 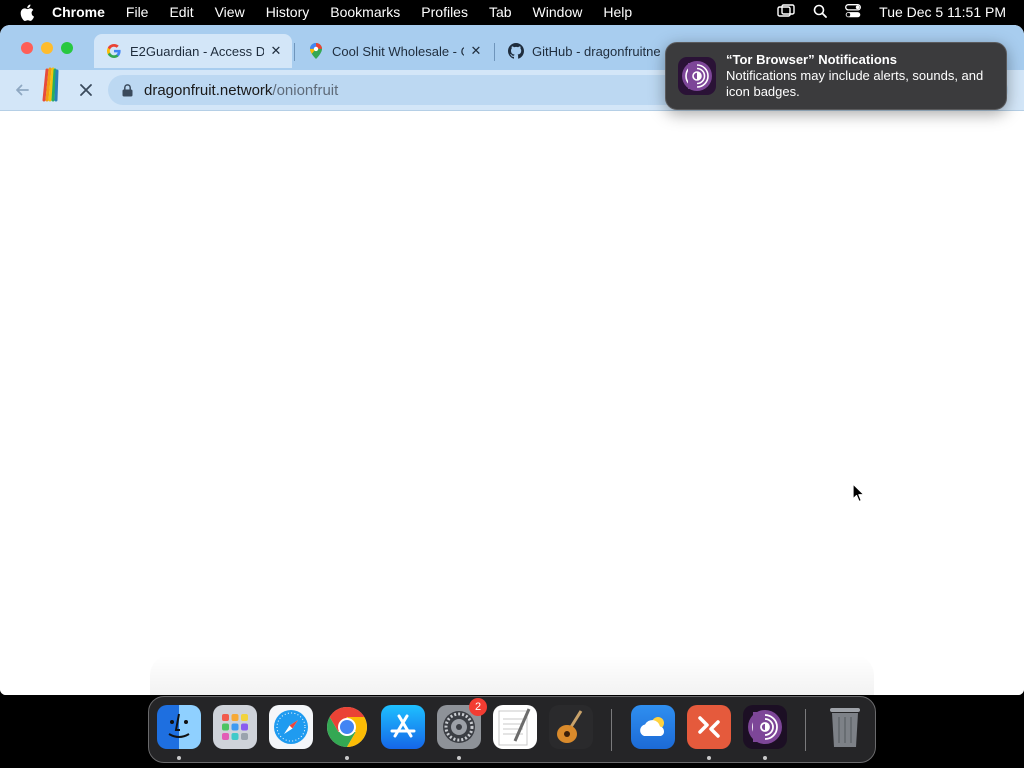 I want to click on app-store-icon, so click(x=403, y=727).